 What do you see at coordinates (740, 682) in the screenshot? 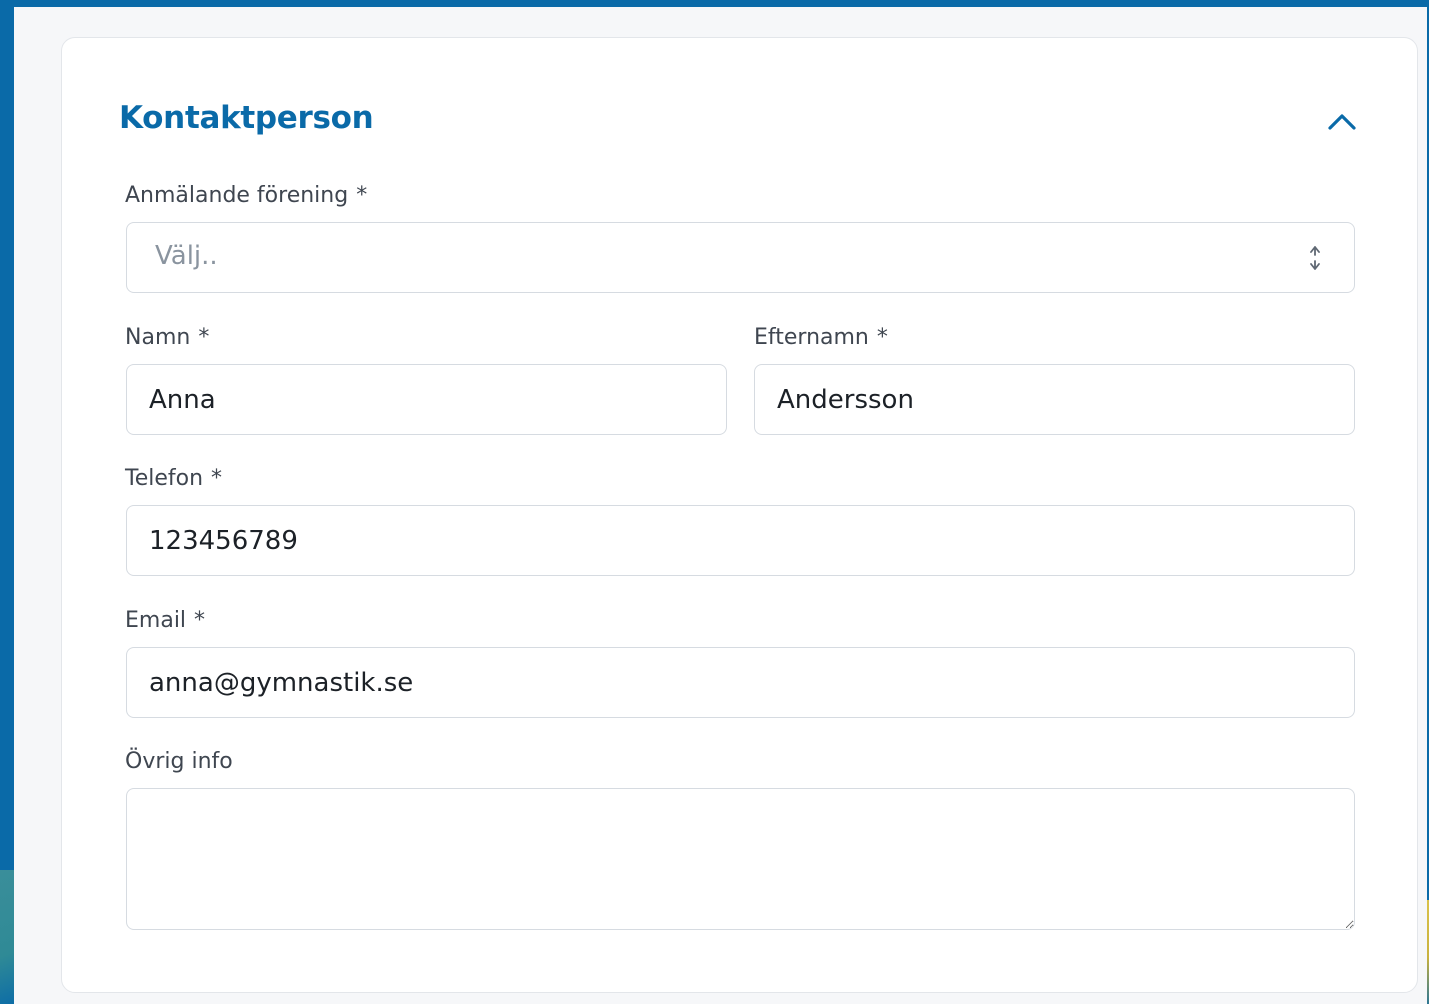
I see `email-input` at bounding box center [740, 682].